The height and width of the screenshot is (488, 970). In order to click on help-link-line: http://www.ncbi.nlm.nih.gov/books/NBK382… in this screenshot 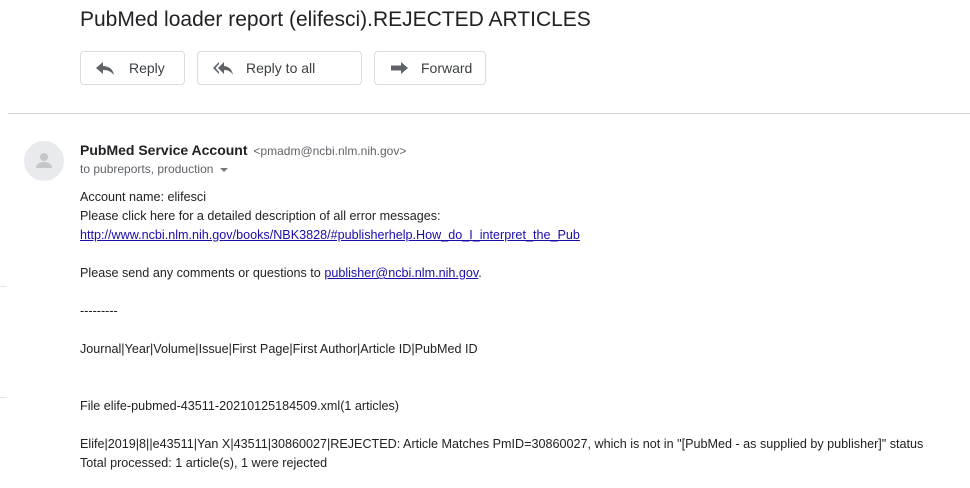, I will do `click(330, 235)`.